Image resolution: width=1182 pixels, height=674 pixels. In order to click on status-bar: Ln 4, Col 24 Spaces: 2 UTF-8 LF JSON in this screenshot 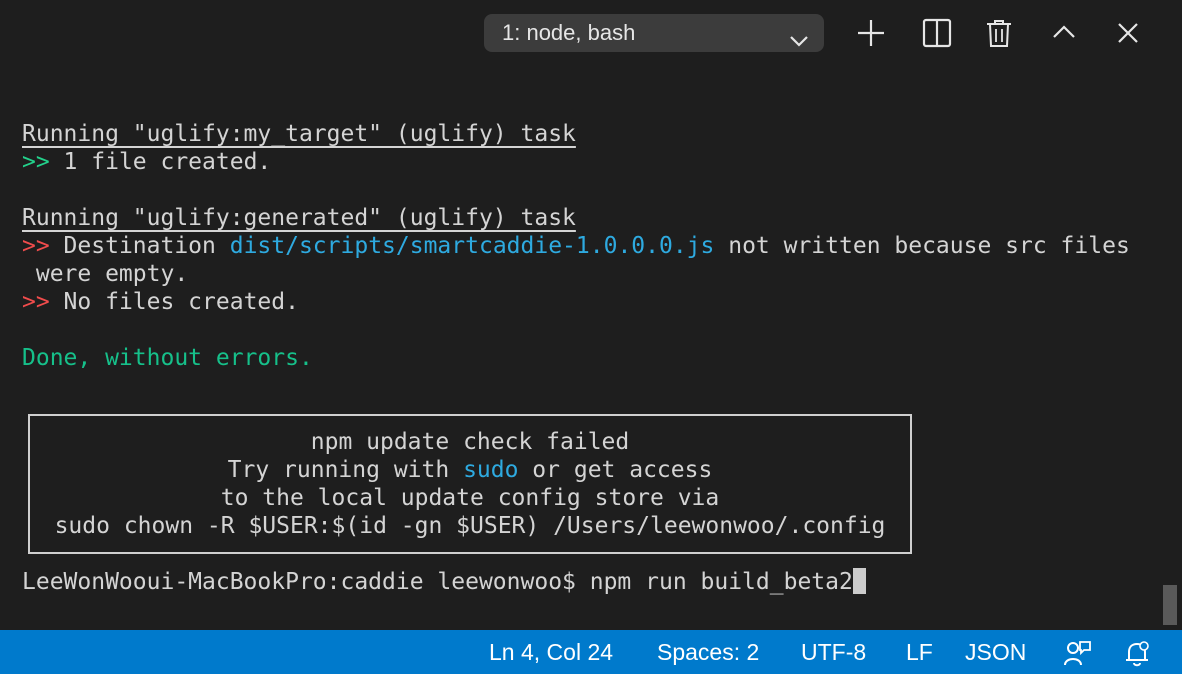, I will do `click(591, 652)`.